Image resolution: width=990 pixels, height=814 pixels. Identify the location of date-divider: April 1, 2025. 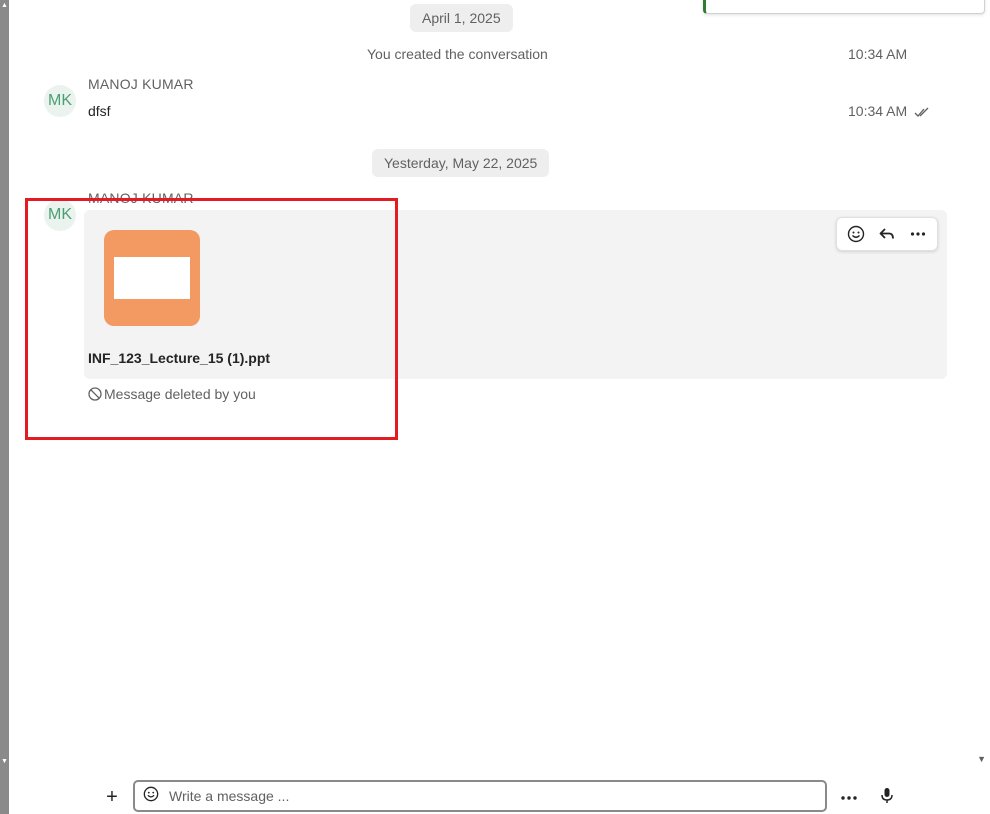
(461, 18).